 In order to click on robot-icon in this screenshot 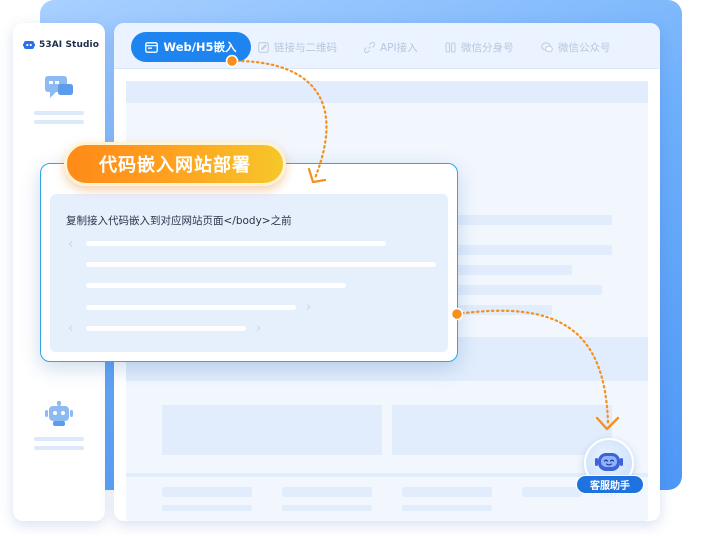, I will do `click(59, 413)`.